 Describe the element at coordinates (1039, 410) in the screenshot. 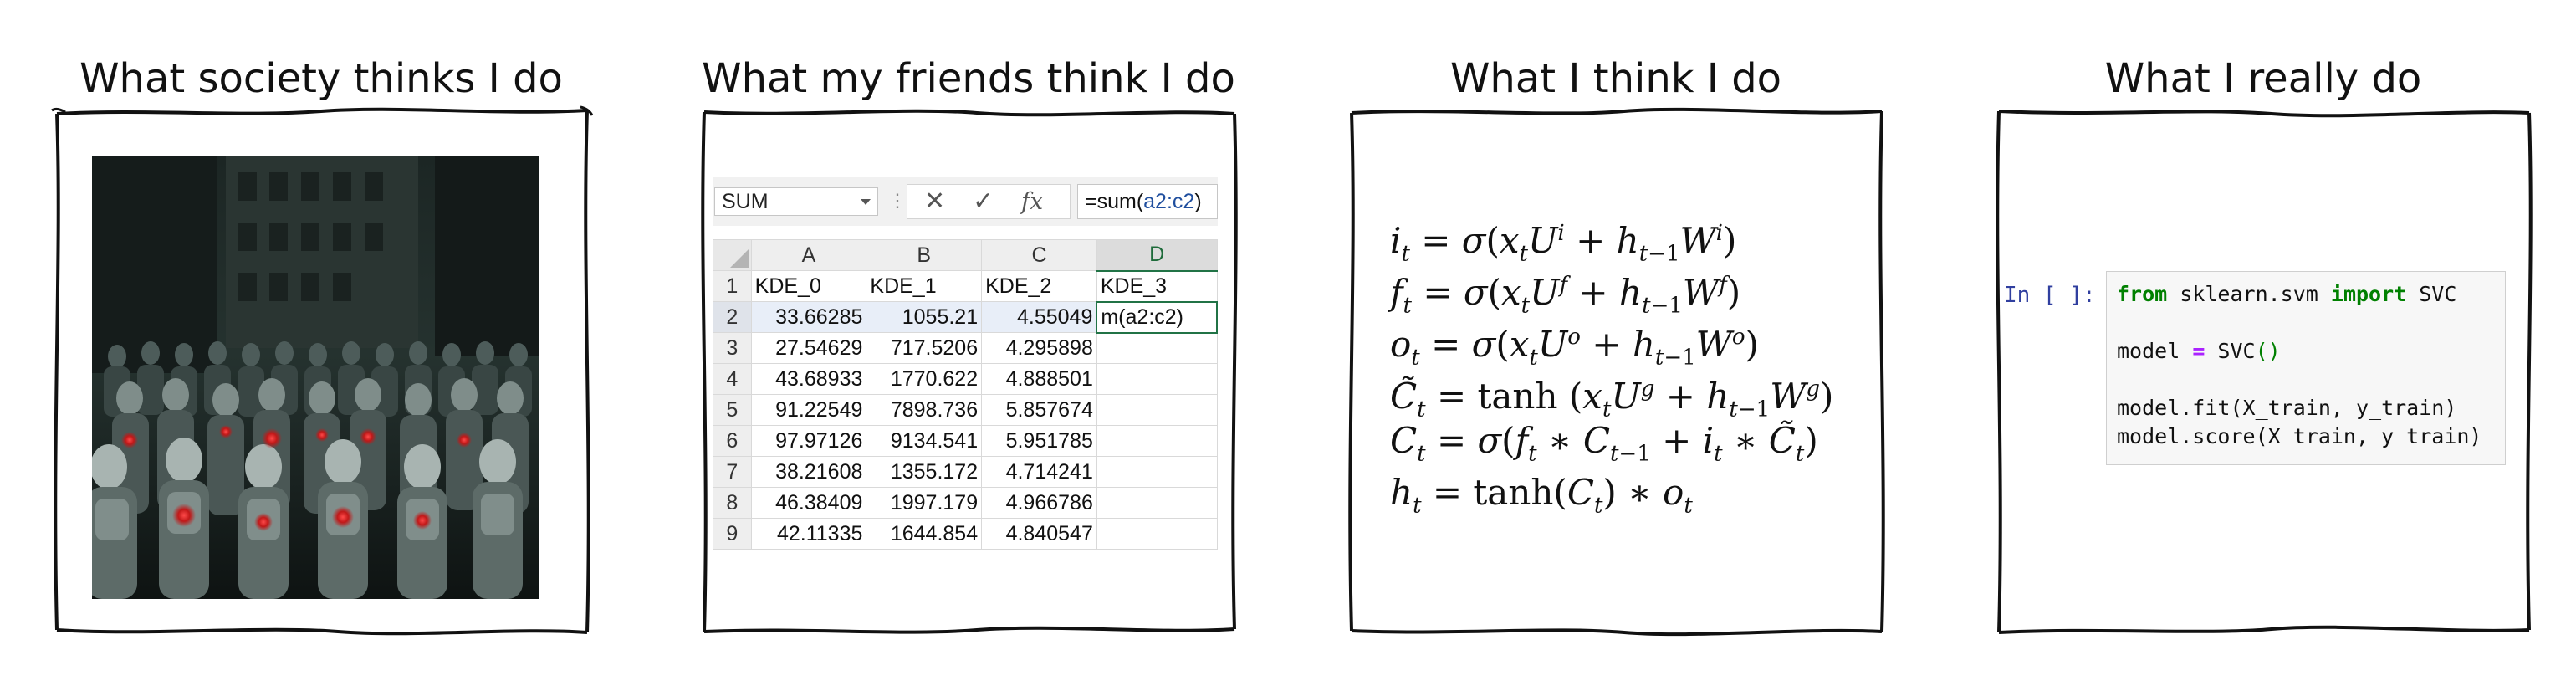

I see `cell: 5.857674` at that location.